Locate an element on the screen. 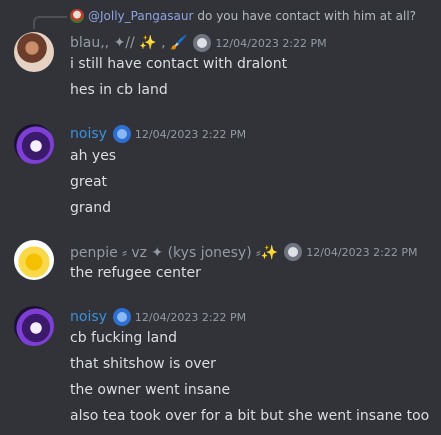 The height and width of the screenshot is (435, 441). message-line: great is located at coordinates (89, 182).